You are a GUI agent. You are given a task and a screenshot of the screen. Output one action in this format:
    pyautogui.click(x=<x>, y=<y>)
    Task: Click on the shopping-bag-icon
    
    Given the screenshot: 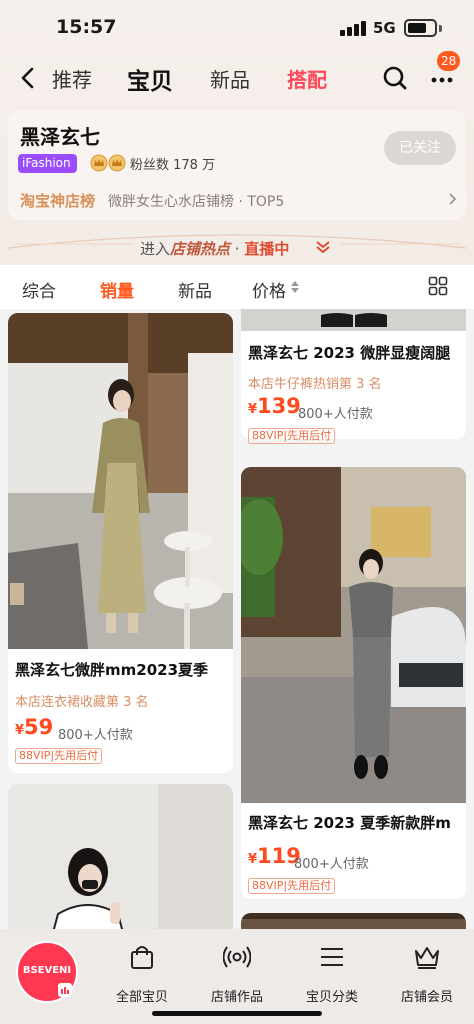 What is the action you would take?
    pyautogui.click(x=142, y=957)
    